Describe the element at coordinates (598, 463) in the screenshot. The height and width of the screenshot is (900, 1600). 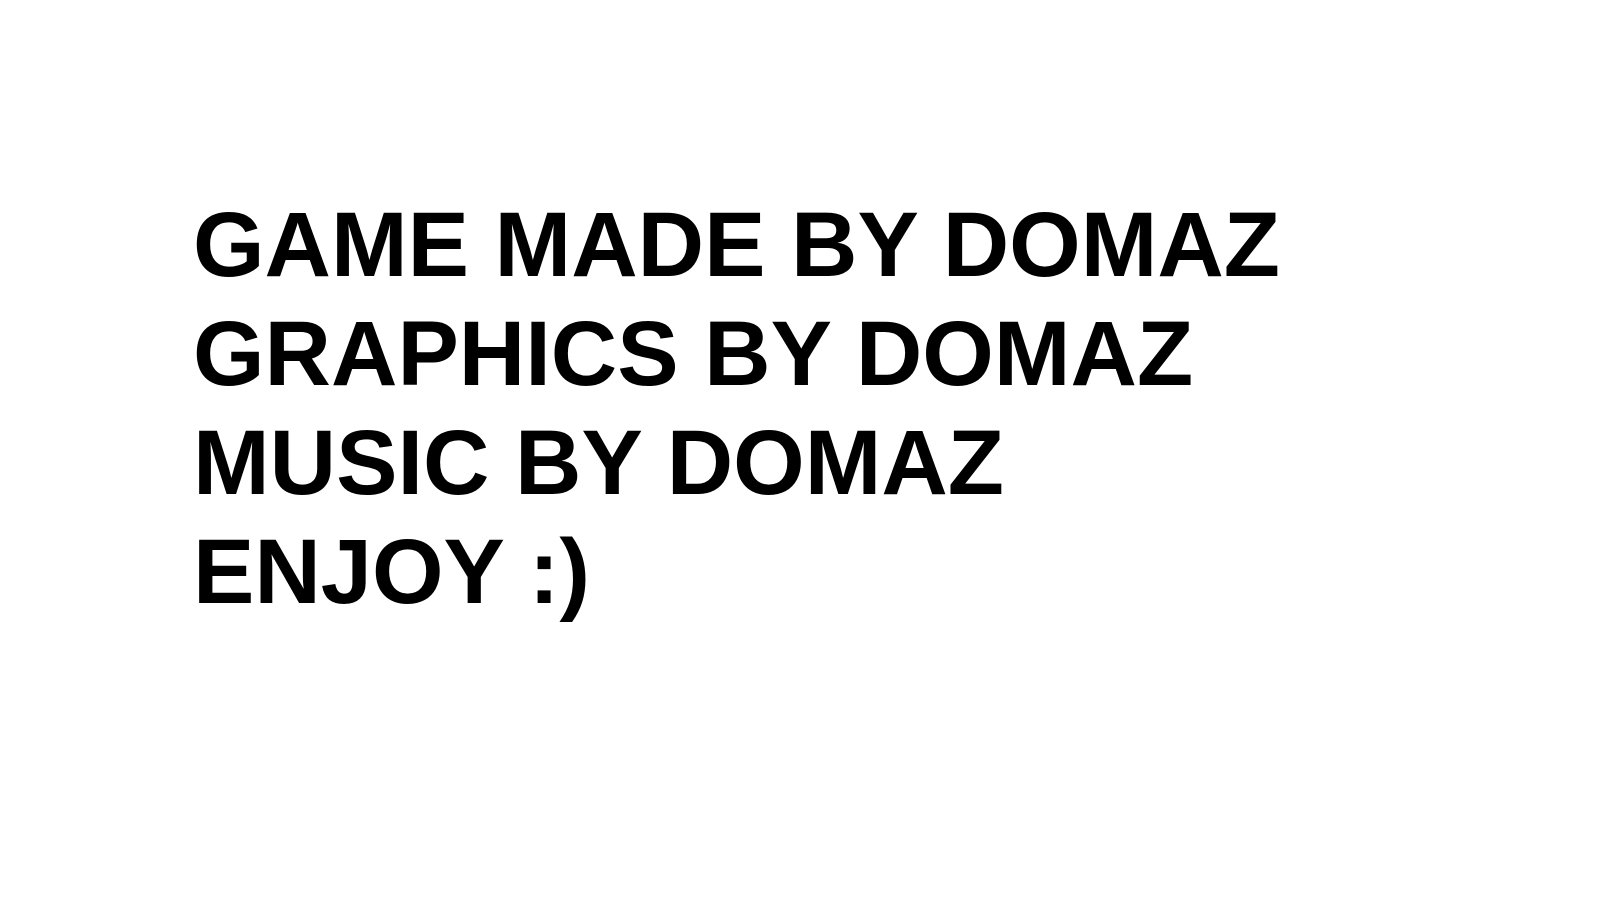
I see `credit-line-music: MUSIC BY DOMAZ` at that location.